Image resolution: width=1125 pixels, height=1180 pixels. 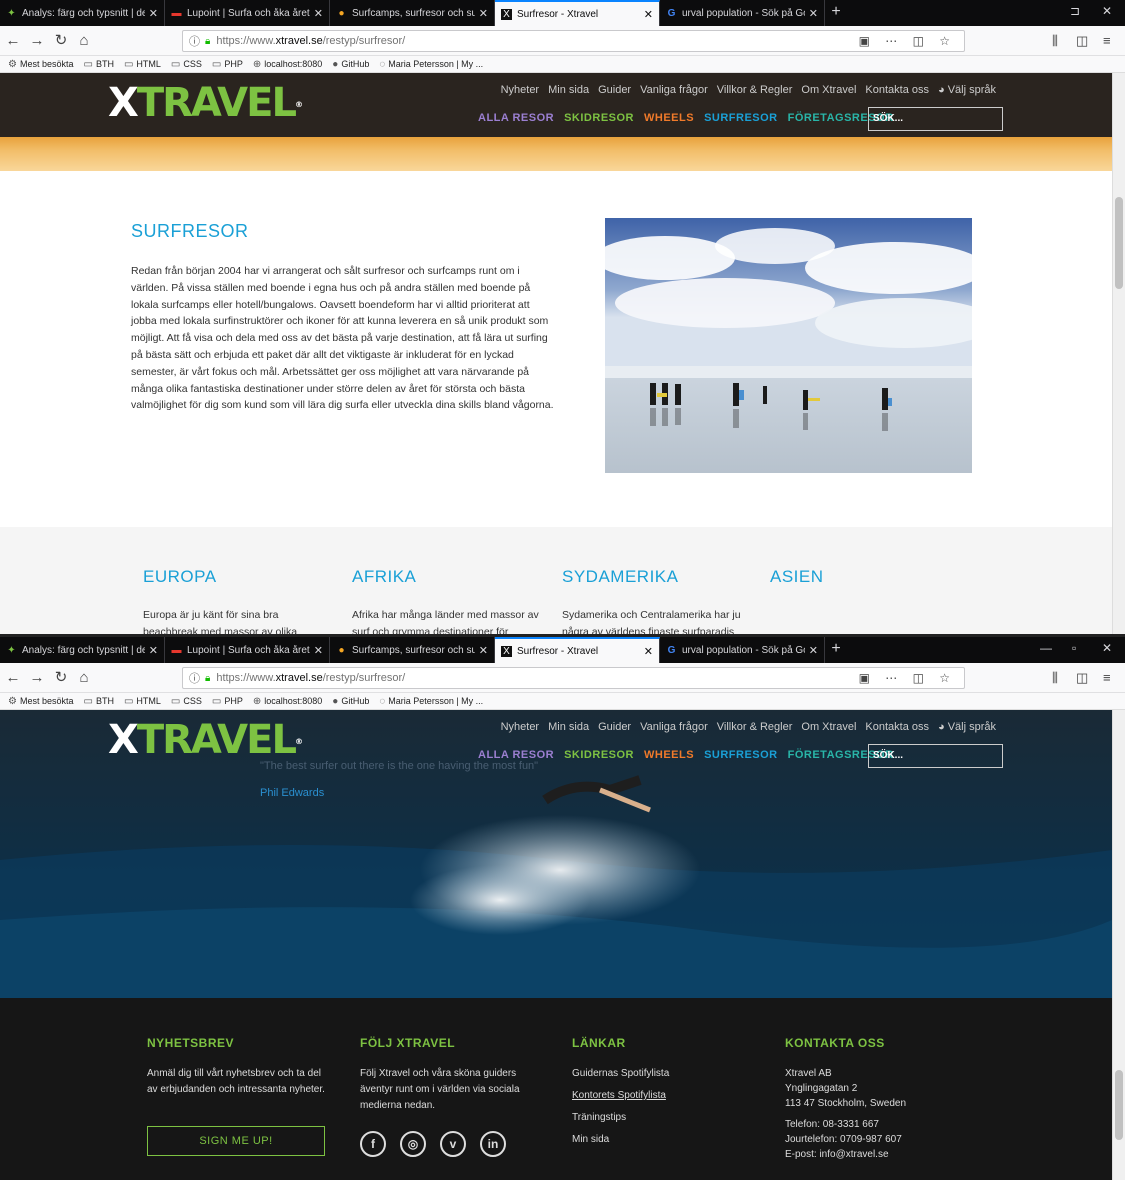 I want to click on link-min-sida: Min sida, so click(x=664, y=1139).